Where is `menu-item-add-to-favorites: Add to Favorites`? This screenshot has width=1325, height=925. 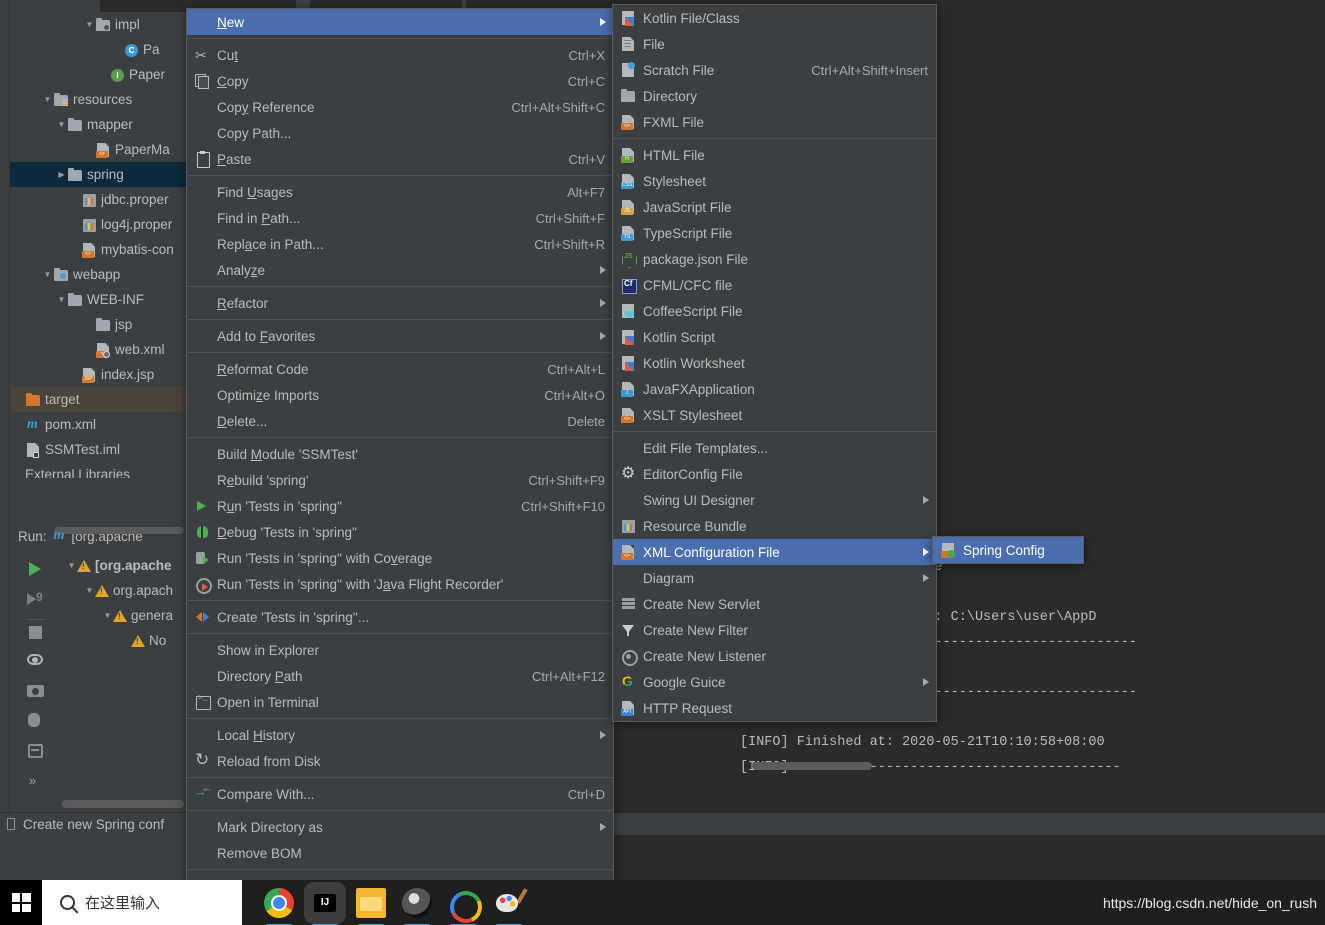 menu-item-add-to-favorites: Add to Favorites is located at coordinates (400, 336).